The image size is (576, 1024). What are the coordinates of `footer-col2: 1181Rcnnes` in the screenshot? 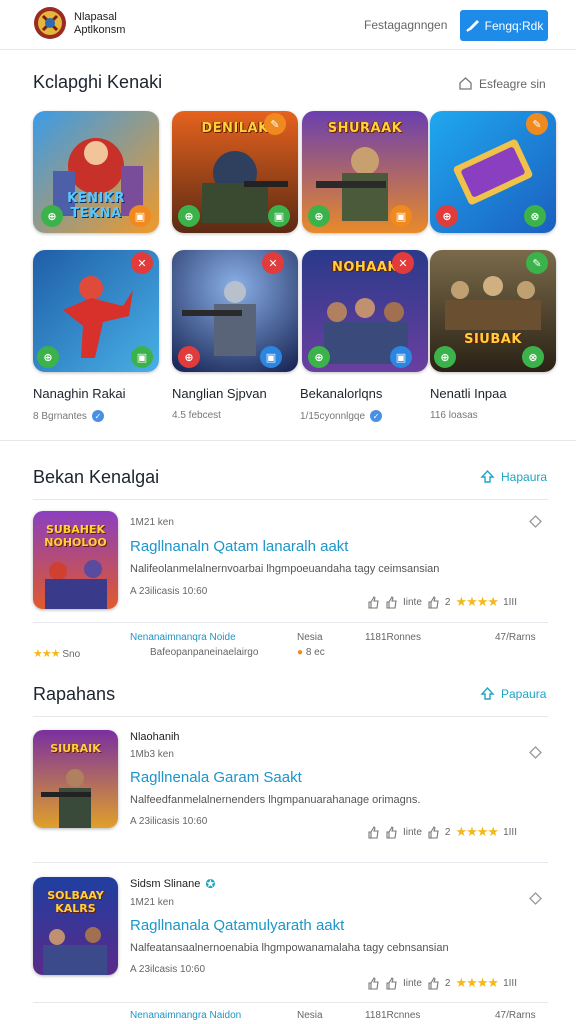 It's located at (393, 1015).